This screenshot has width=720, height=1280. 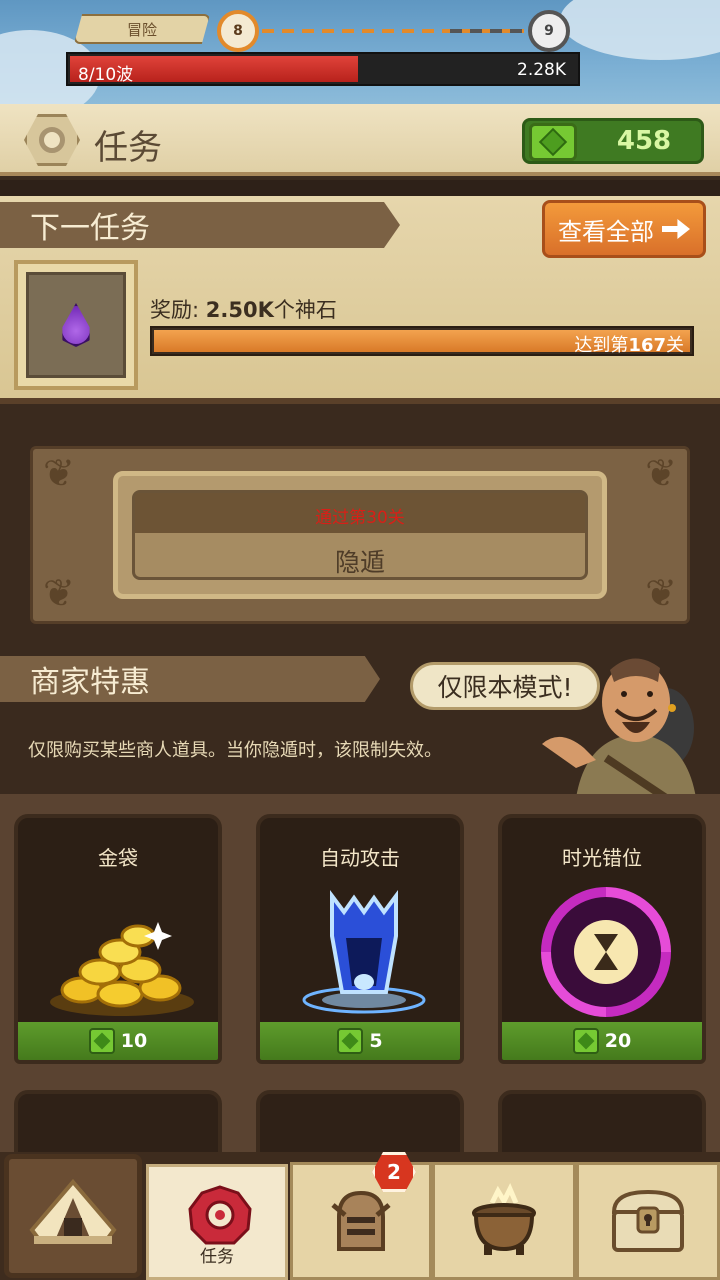 What do you see at coordinates (200, 225) in the screenshot?
I see `next-quest-title: 下一任务` at bounding box center [200, 225].